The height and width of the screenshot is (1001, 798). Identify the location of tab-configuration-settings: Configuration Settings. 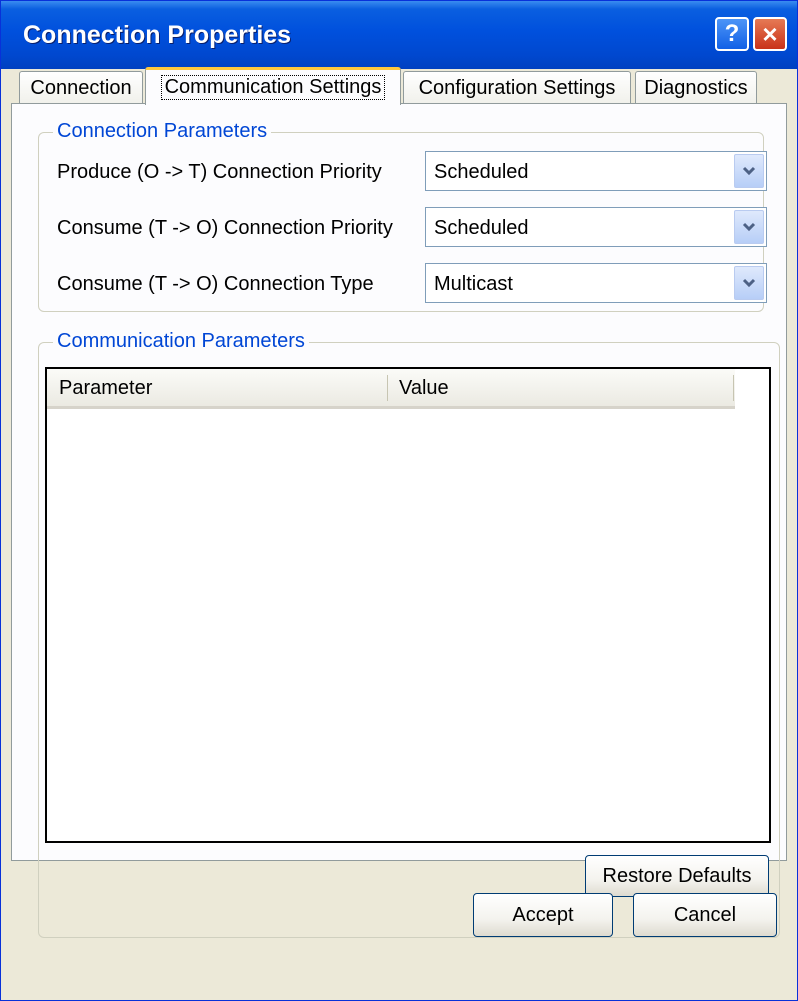
(517, 88).